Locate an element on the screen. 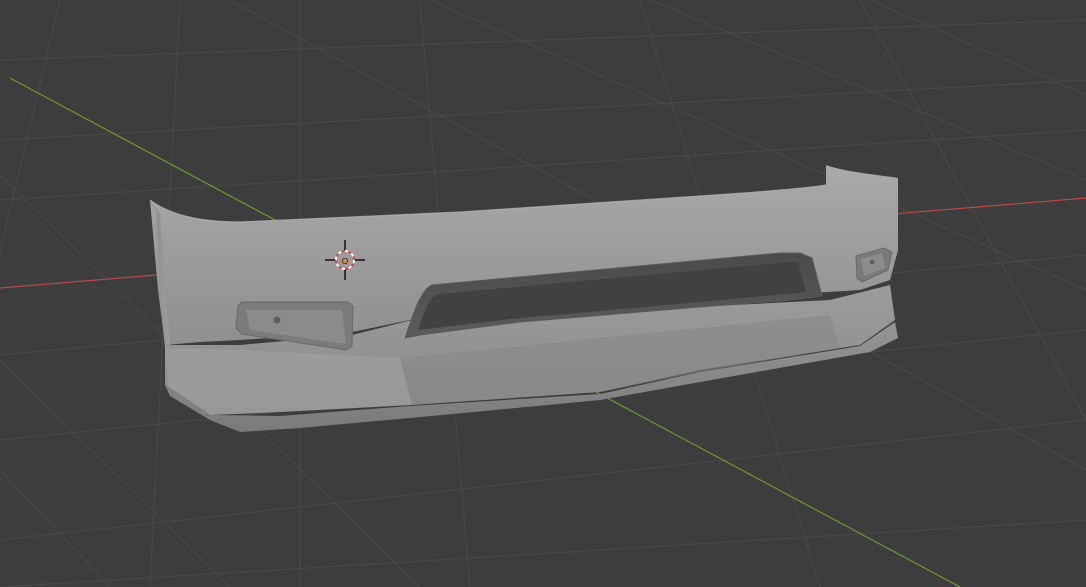 The width and height of the screenshot is (1086, 587). left-fog-light-bulb is located at coordinates (277, 320).